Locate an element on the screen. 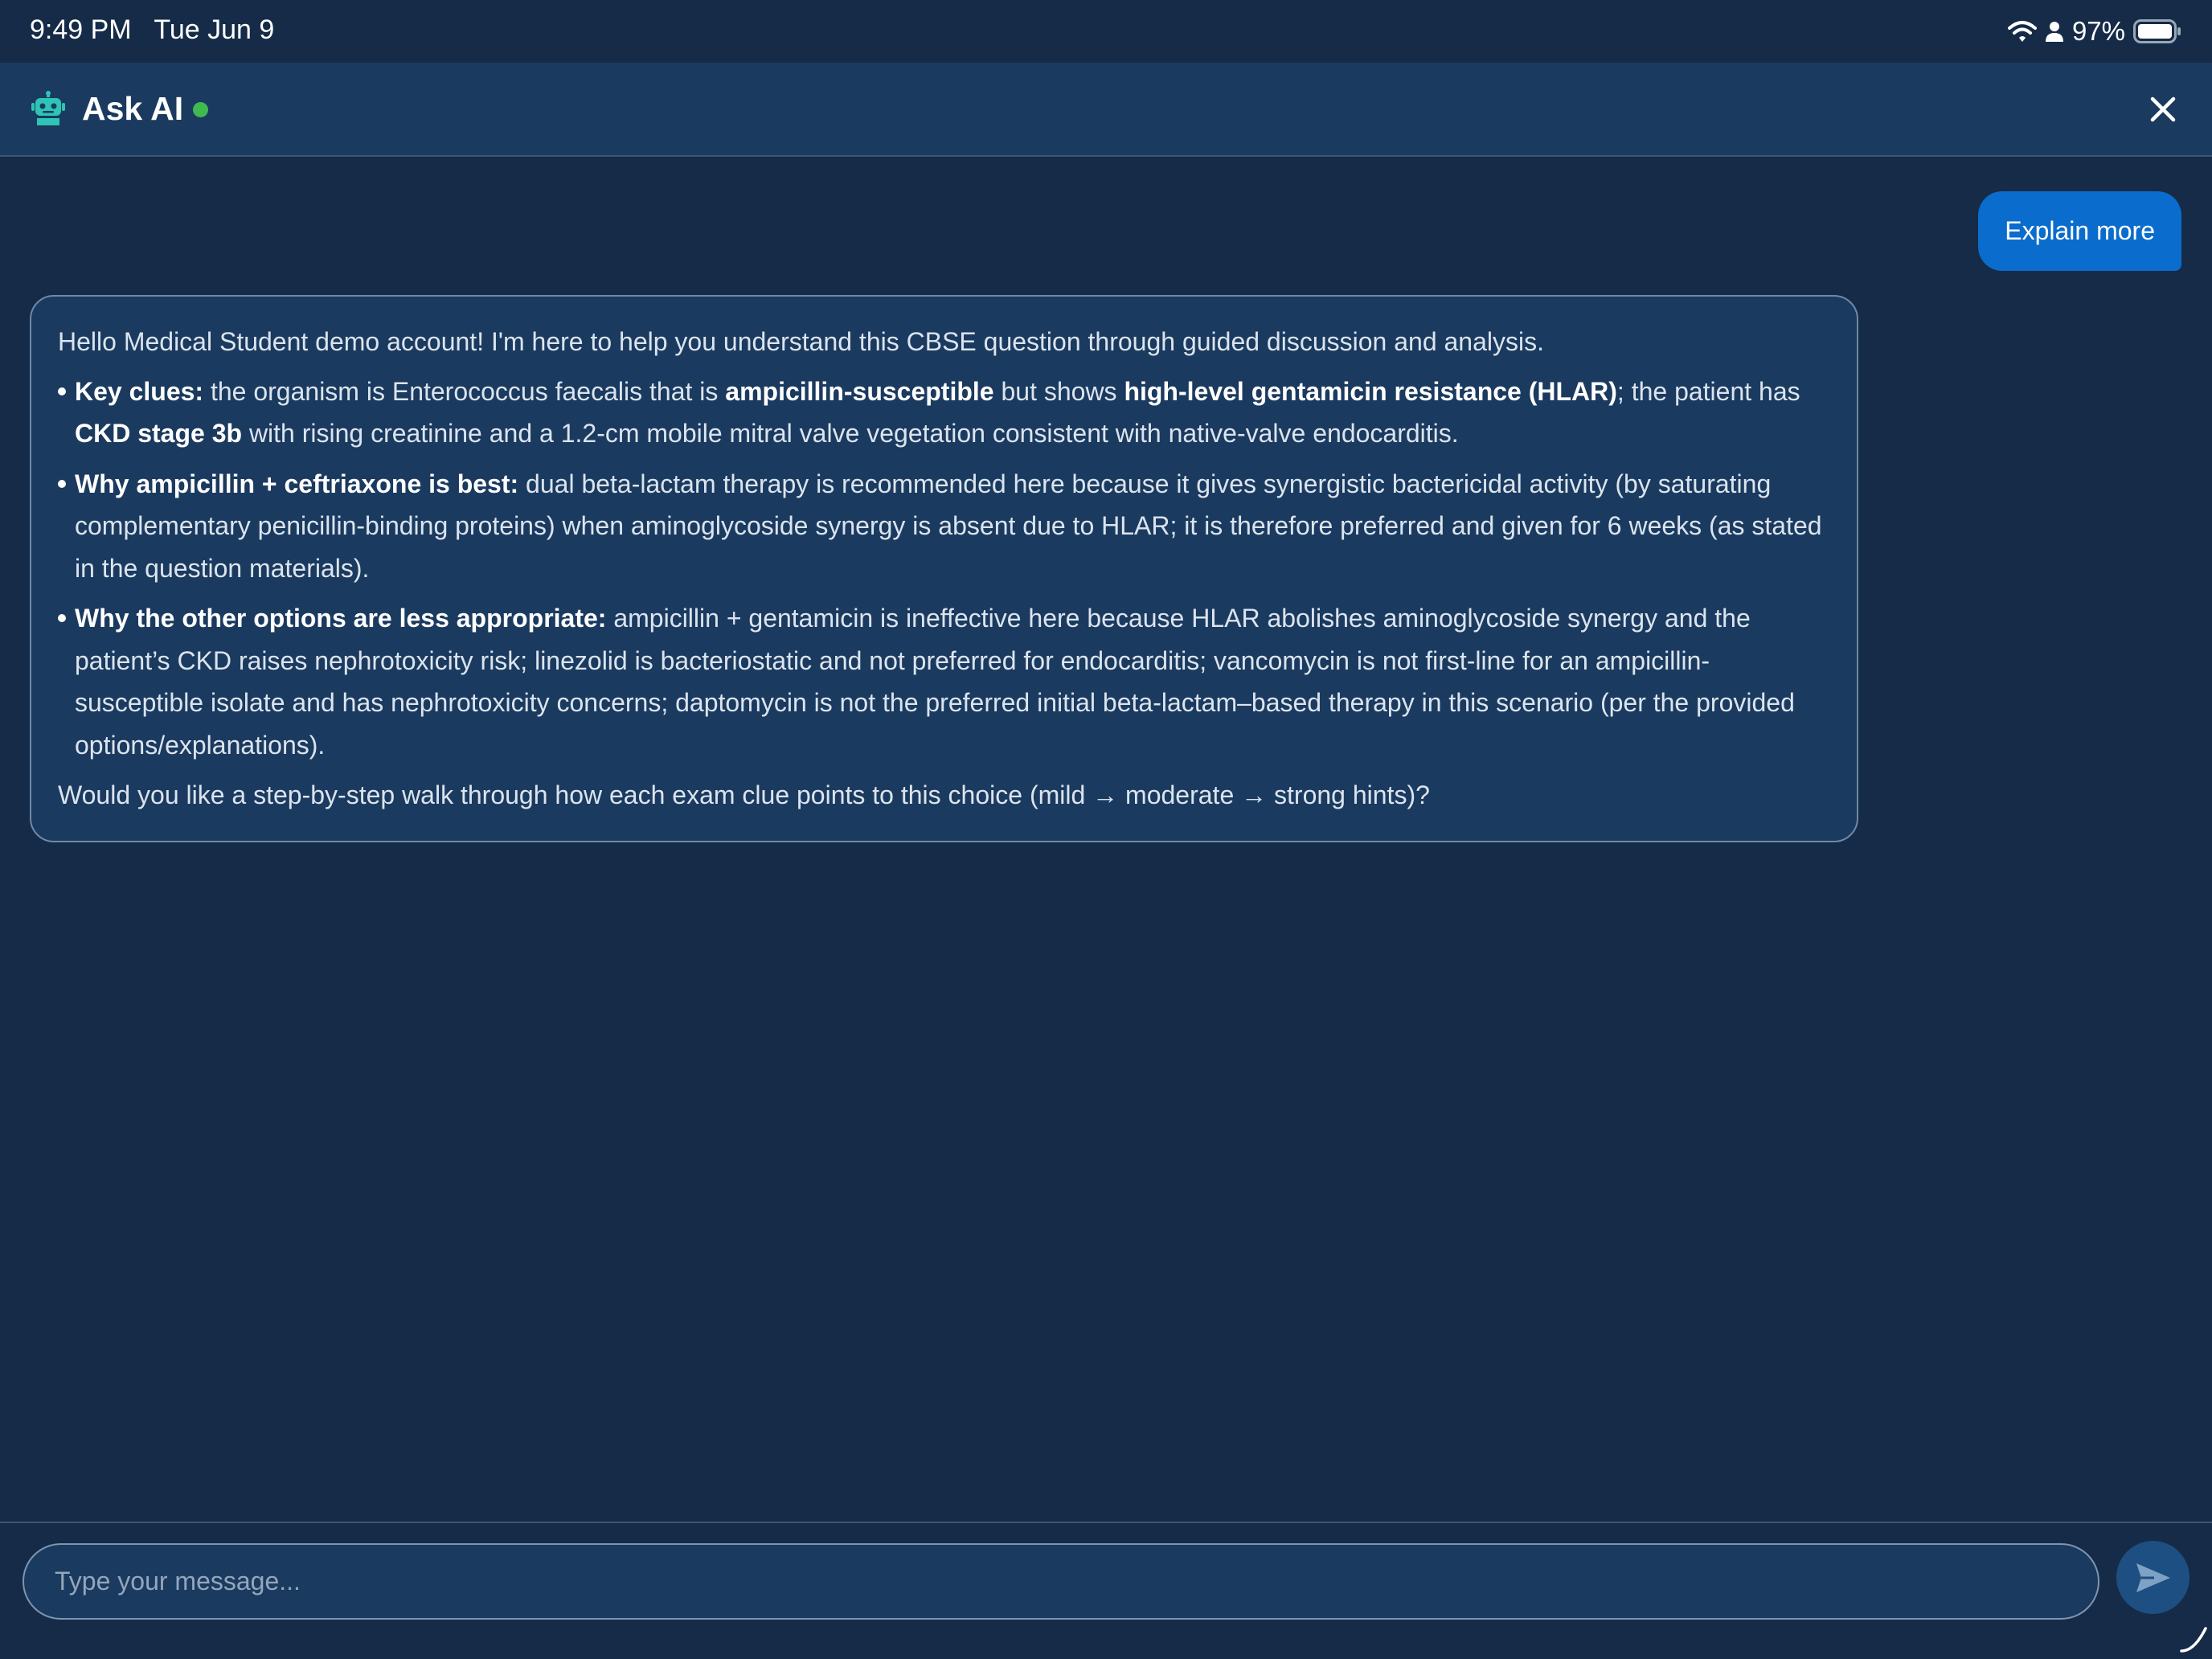  bullet-text: but shows is located at coordinates (1058, 391).